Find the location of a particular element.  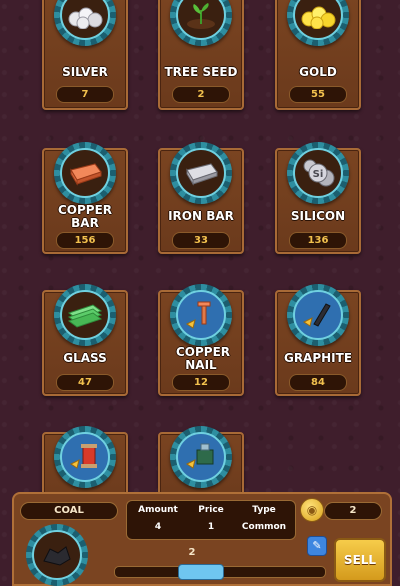

circuit-gear-frame is located at coordinates (201, 457).